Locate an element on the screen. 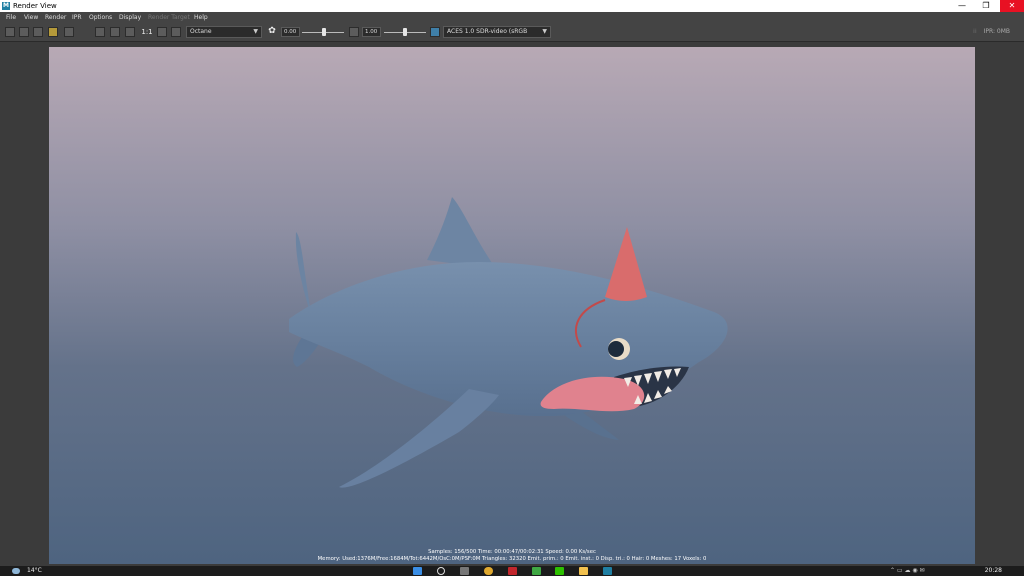  weather-temperature: 14°C is located at coordinates (34, 571).